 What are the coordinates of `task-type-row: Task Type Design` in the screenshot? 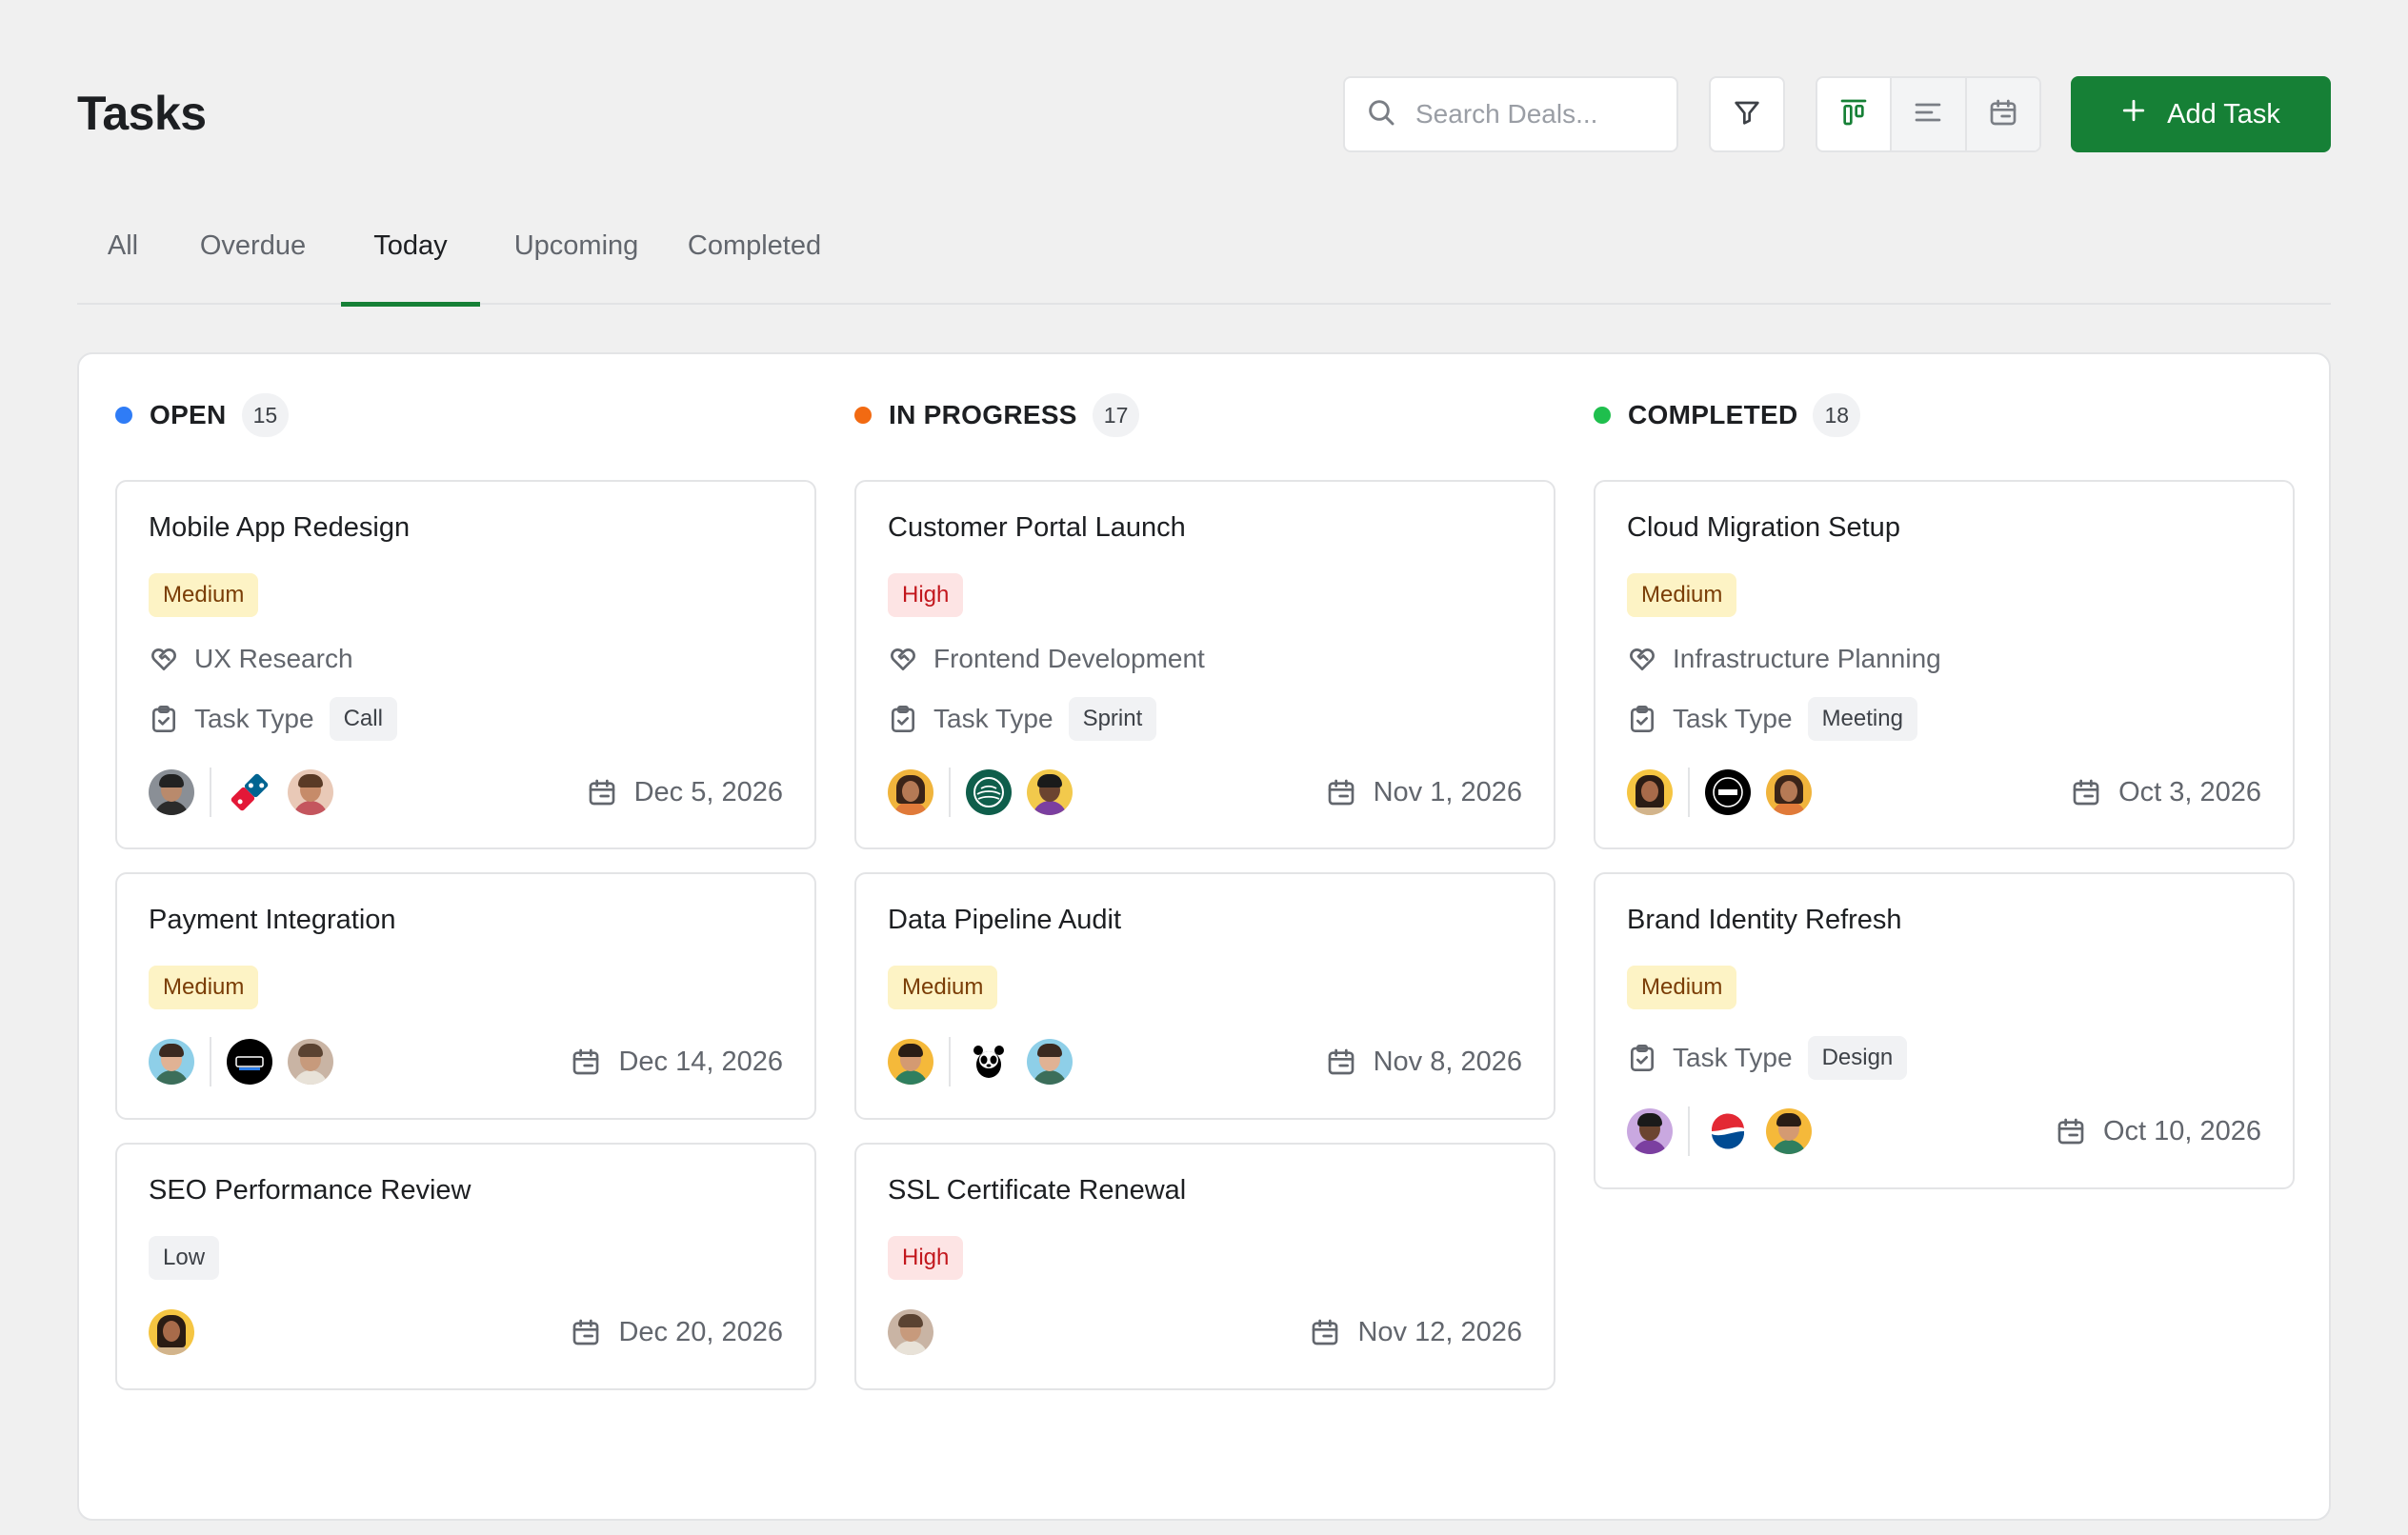 It's located at (1767, 1058).